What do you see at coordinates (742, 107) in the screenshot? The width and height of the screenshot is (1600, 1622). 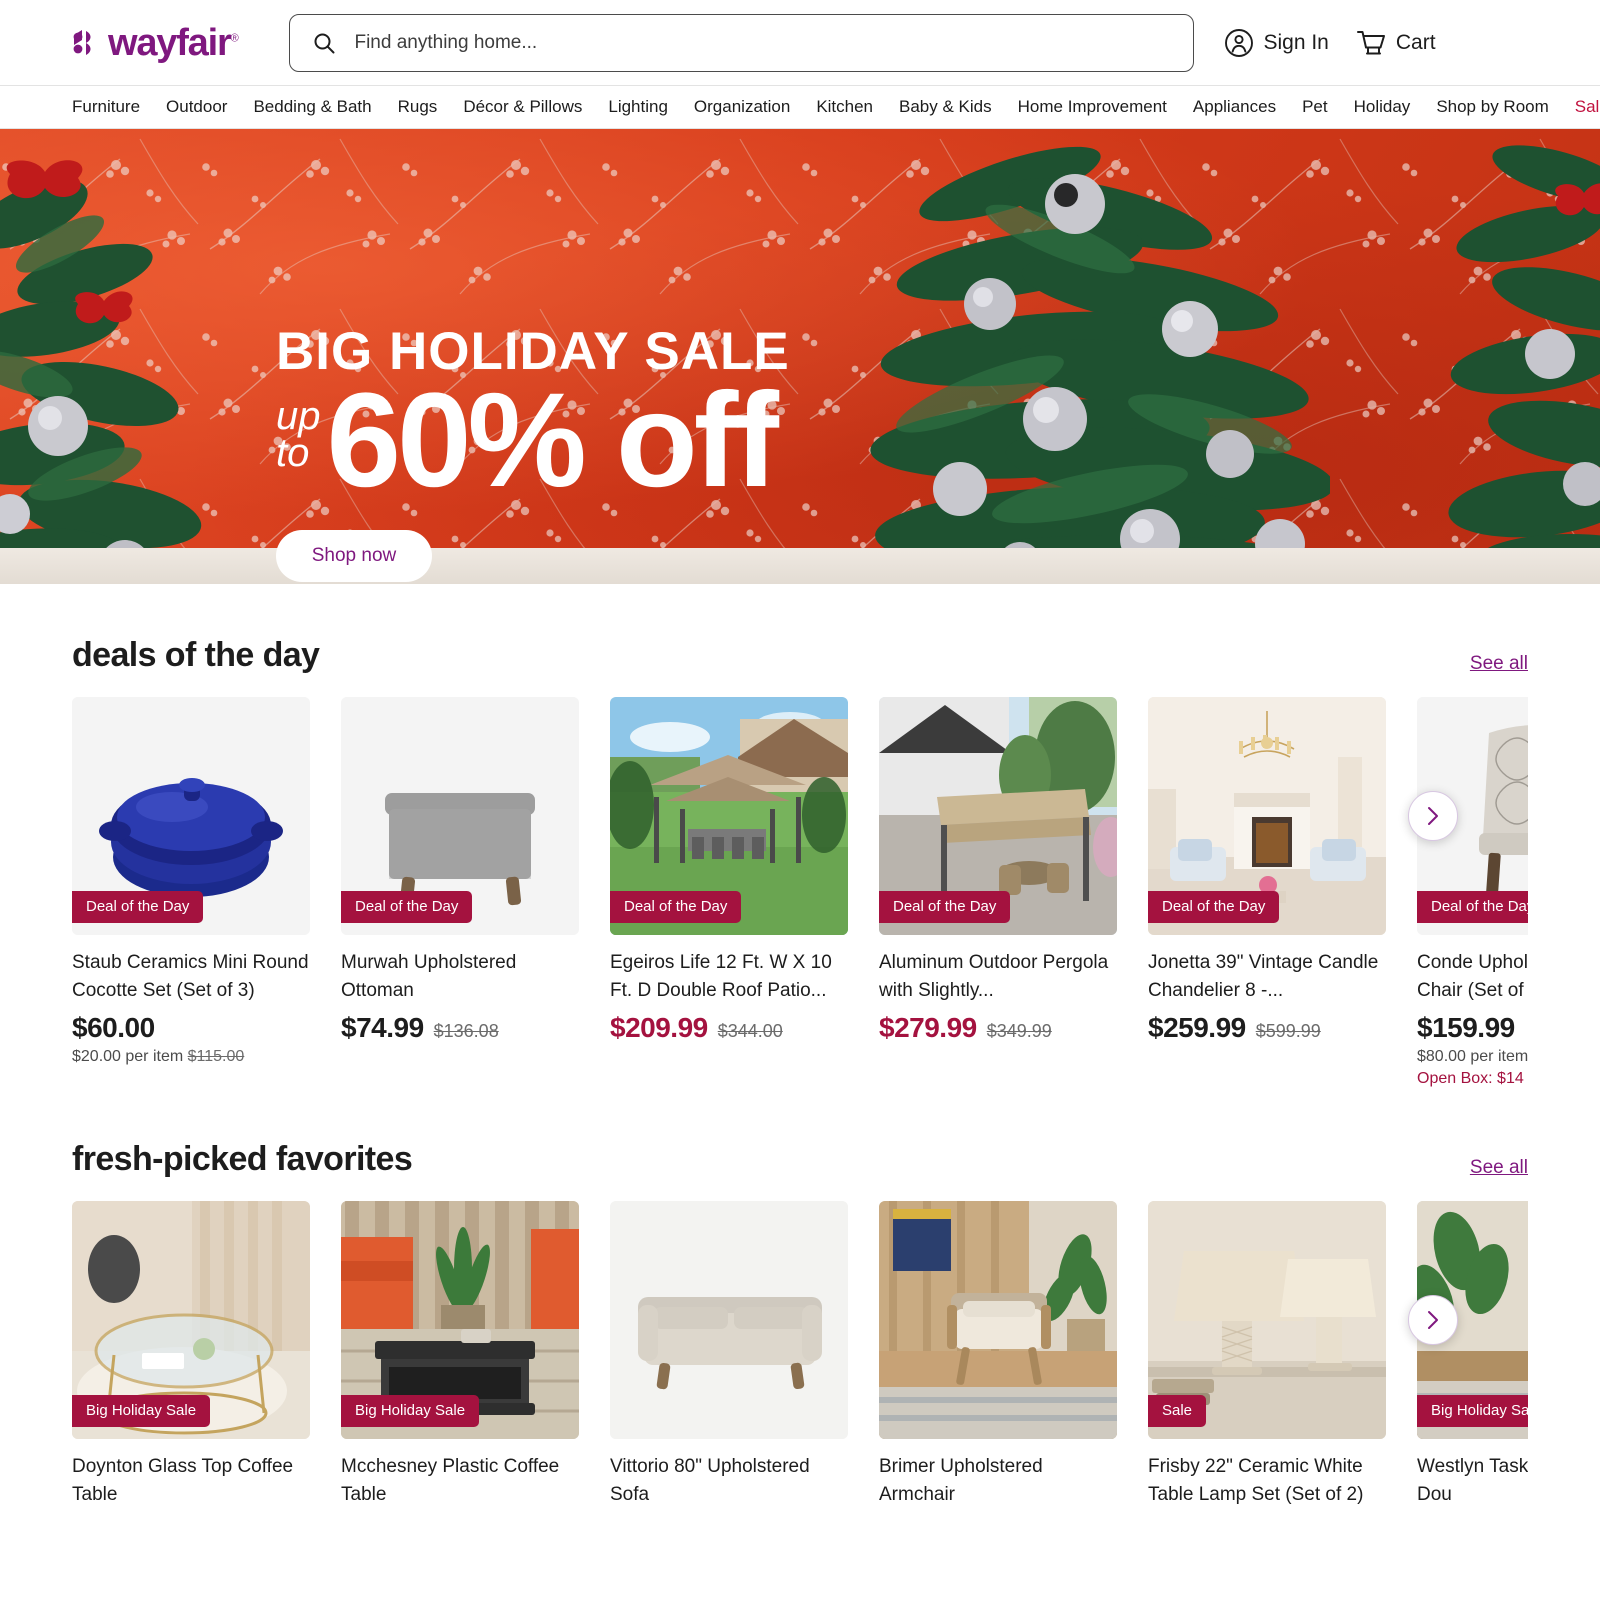 I see `nav-item-organization: Organization` at bounding box center [742, 107].